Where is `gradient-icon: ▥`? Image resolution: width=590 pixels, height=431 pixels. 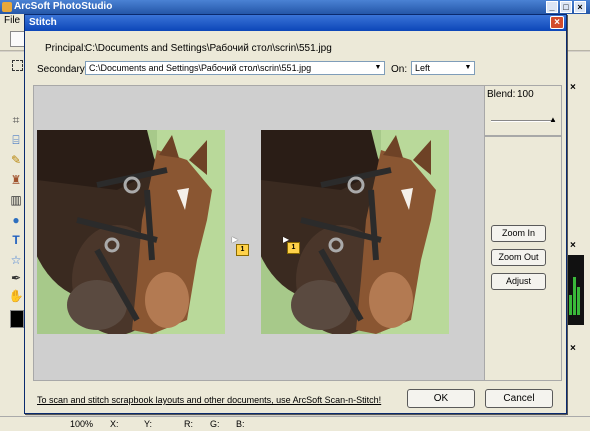
gradient-icon: ▥ is located at coordinates (16, 200).